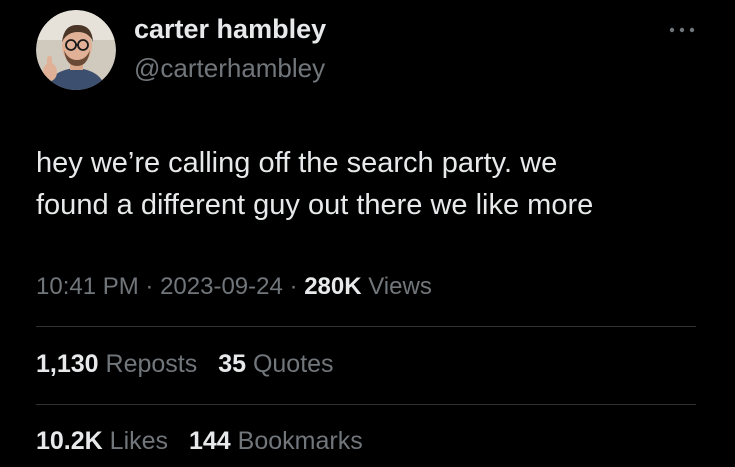  What do you see at coordinates (293, 364) in the screenshot?
I see `quotes-label: Quotes` at bounding box center [293, 364].